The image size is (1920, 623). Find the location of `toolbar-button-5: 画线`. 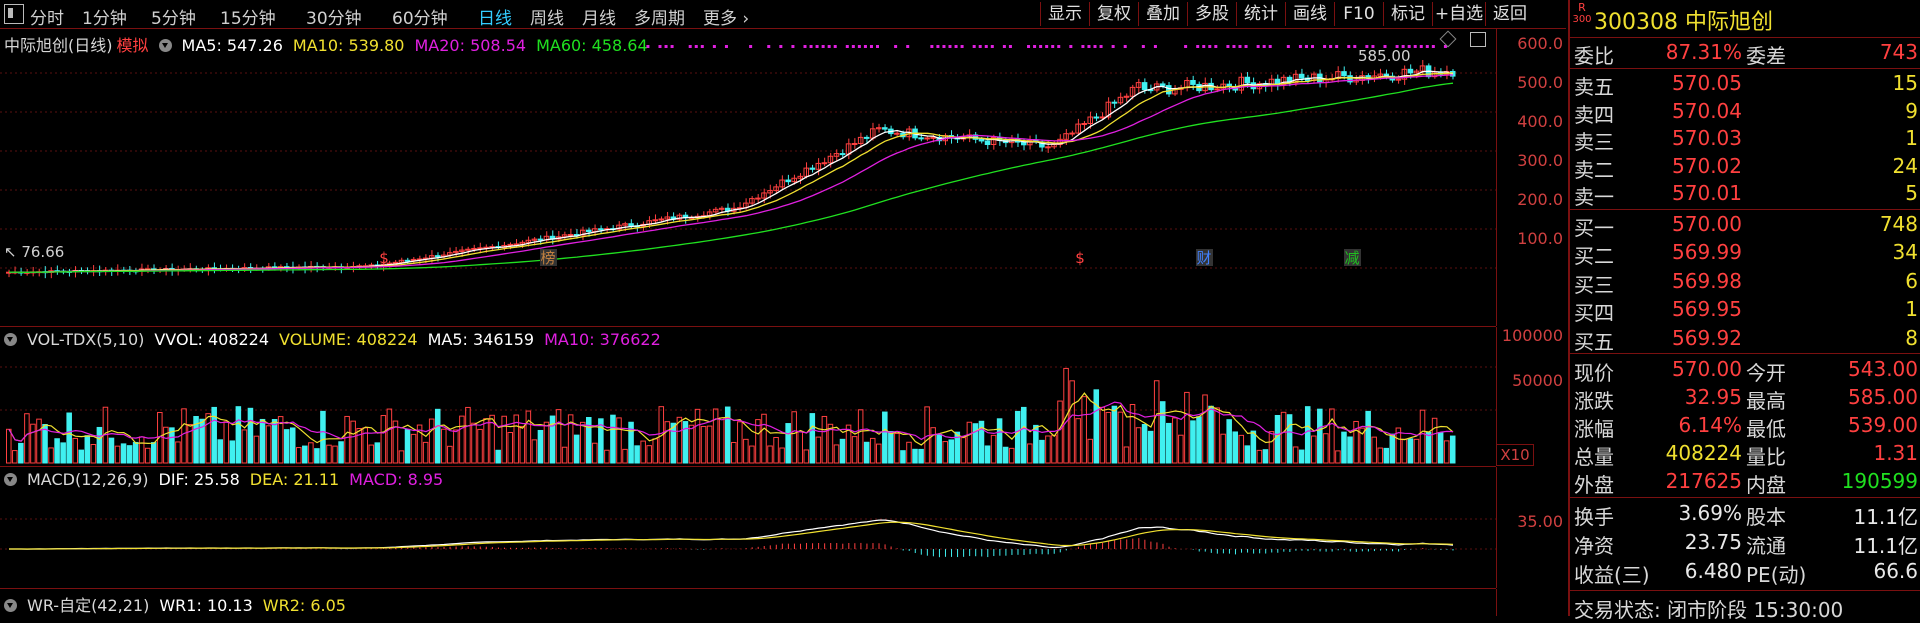

toolbar-button-5: 画线 is located at coordinates (1309, 14).